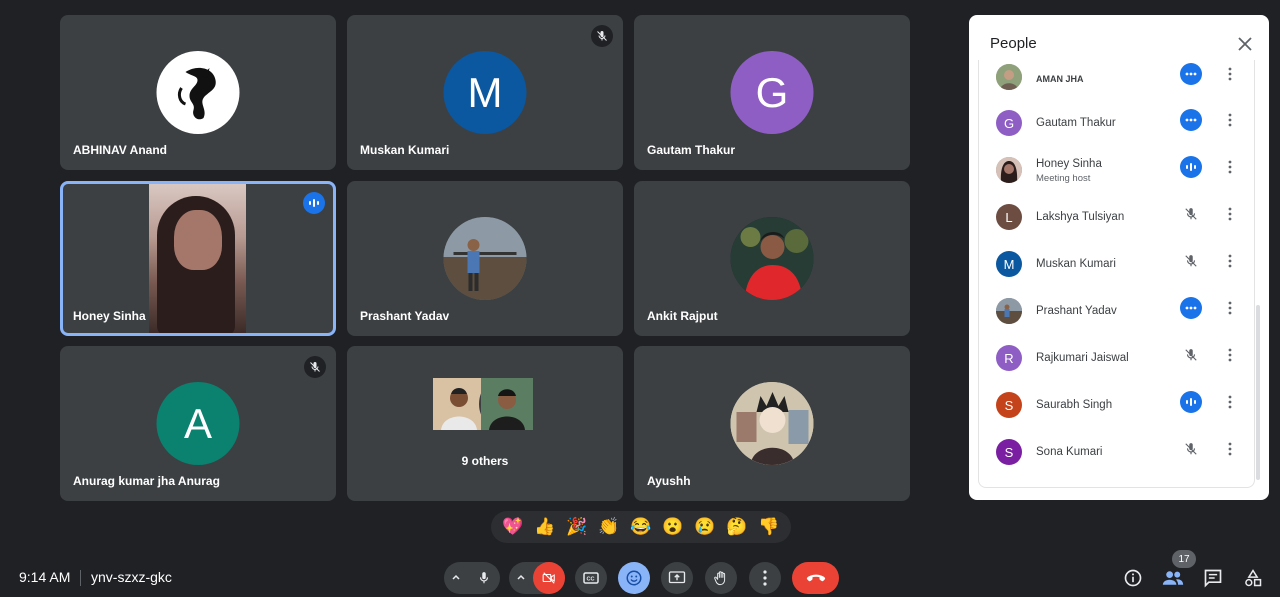  I want to click on present-screen-icon, so click(677, 577).